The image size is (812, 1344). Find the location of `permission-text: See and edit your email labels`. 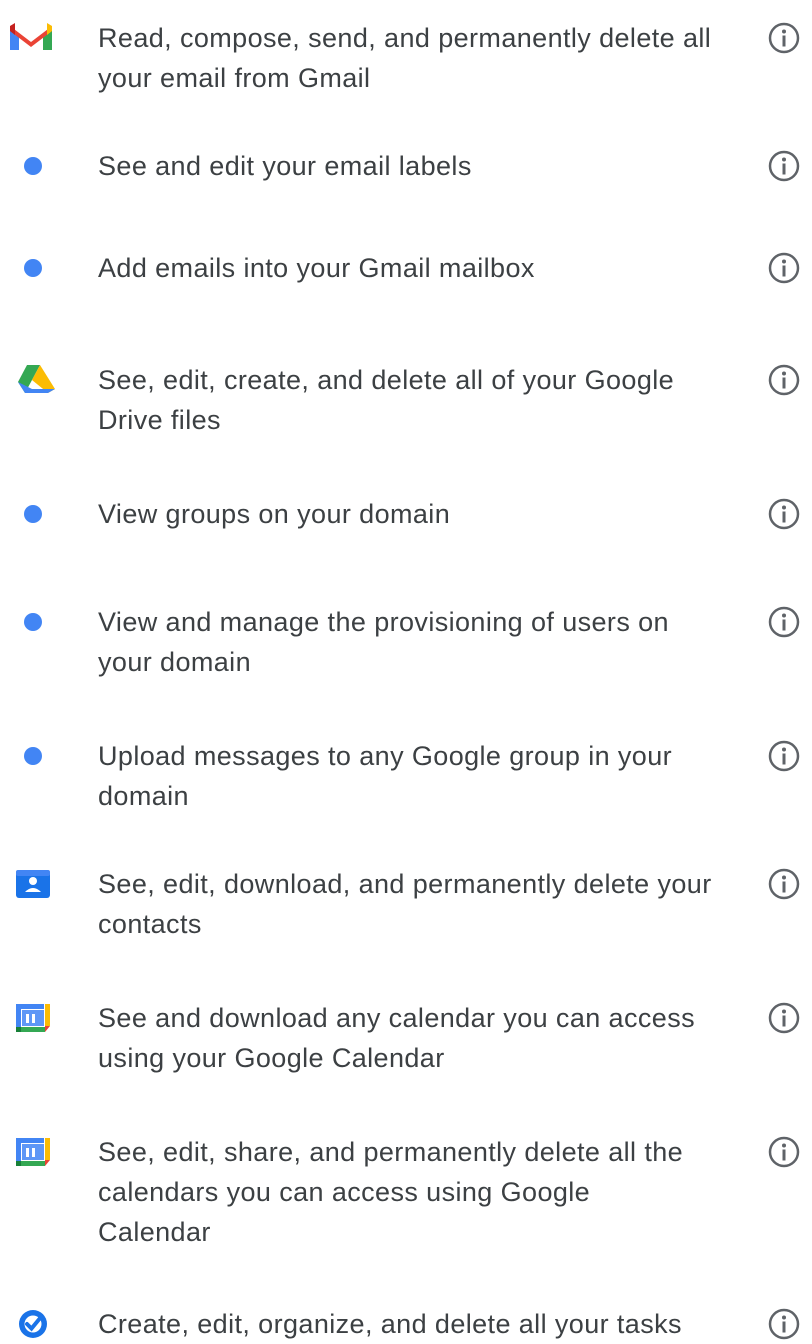

permission-text: See and edit your email labels is located at coordinates (285, 166).